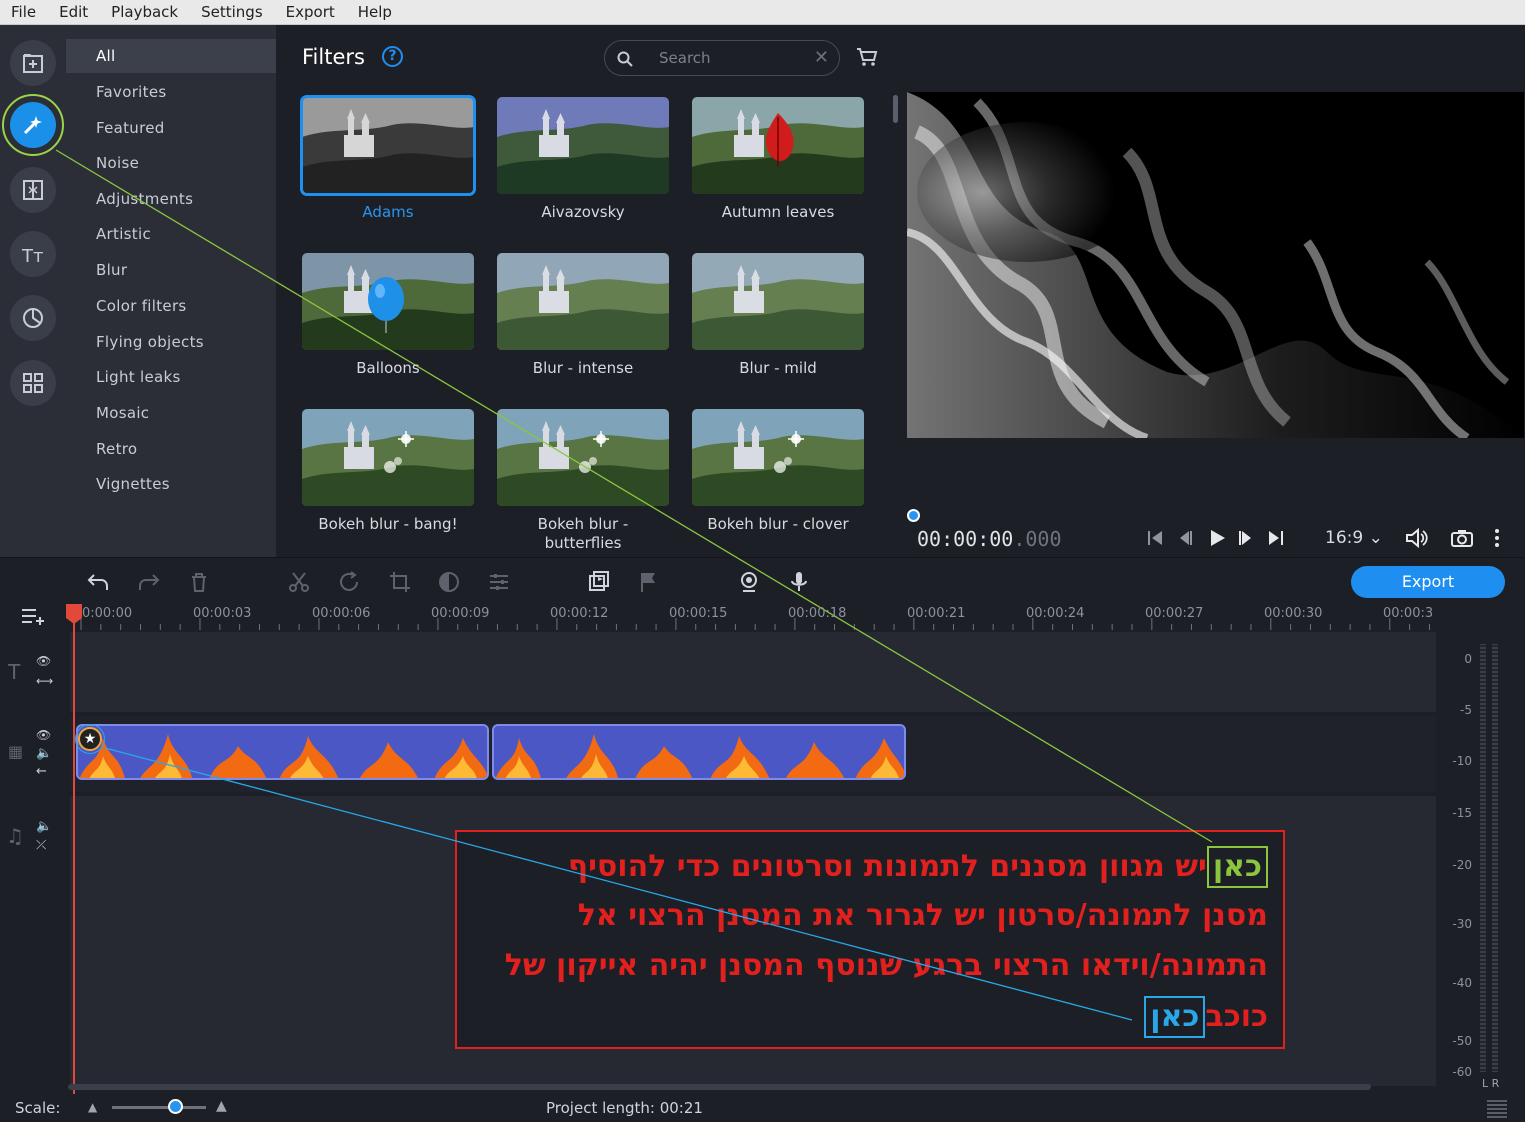 The image size is (1525, 1122). What do you see at coordinates (92, 1107) in the screenshot?
I see `zoom-out-icon: ▲` at bounding box center [92, 1107].